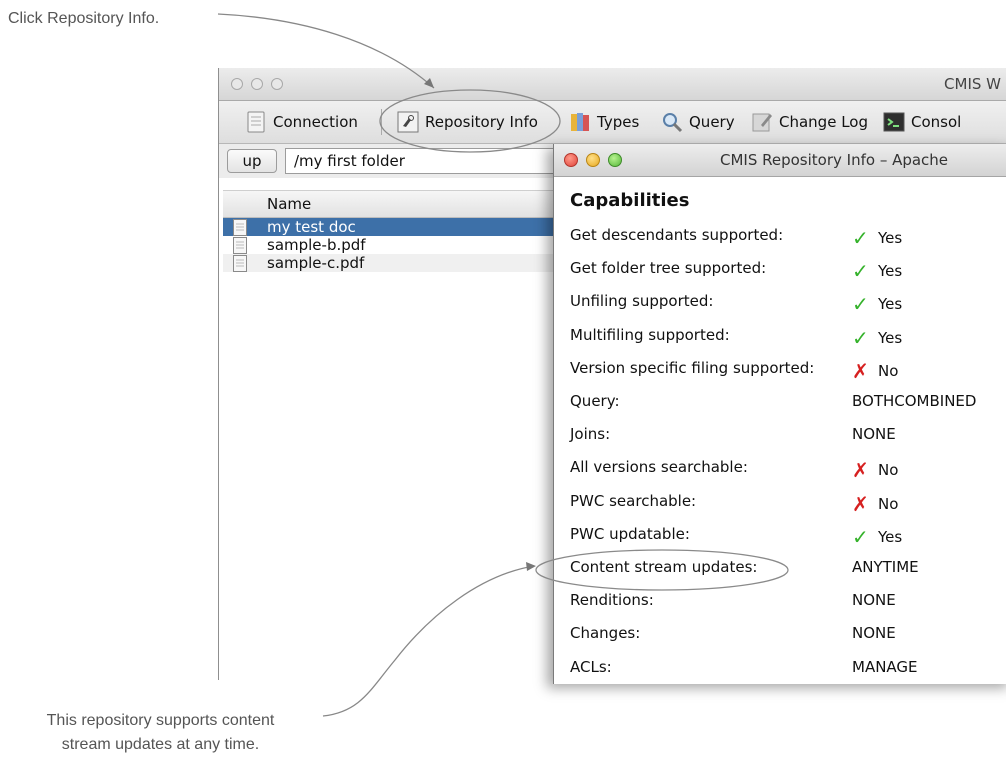 This screenshot has width=1006, height=757. Describe the element at coordinates (428, 641) in the screenshot. I see `callout-arrow-bottom` at that location.